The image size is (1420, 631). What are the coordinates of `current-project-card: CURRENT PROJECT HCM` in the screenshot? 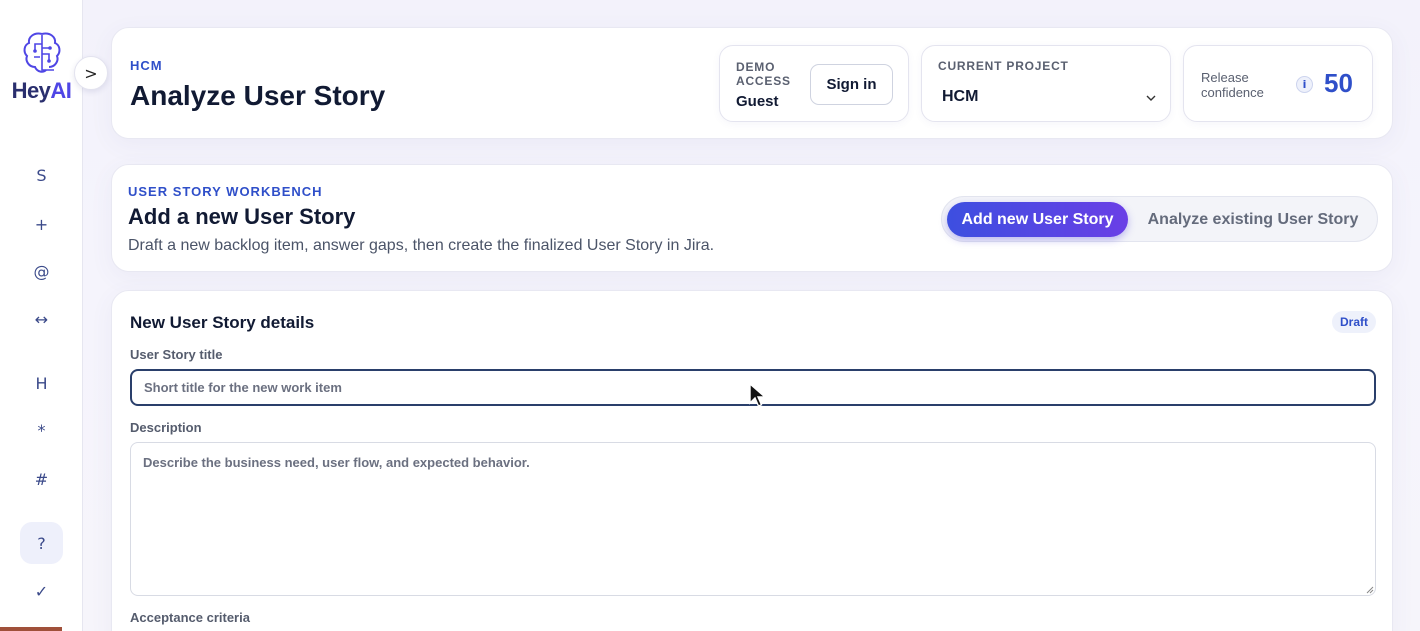 It's located at (1046, 83).